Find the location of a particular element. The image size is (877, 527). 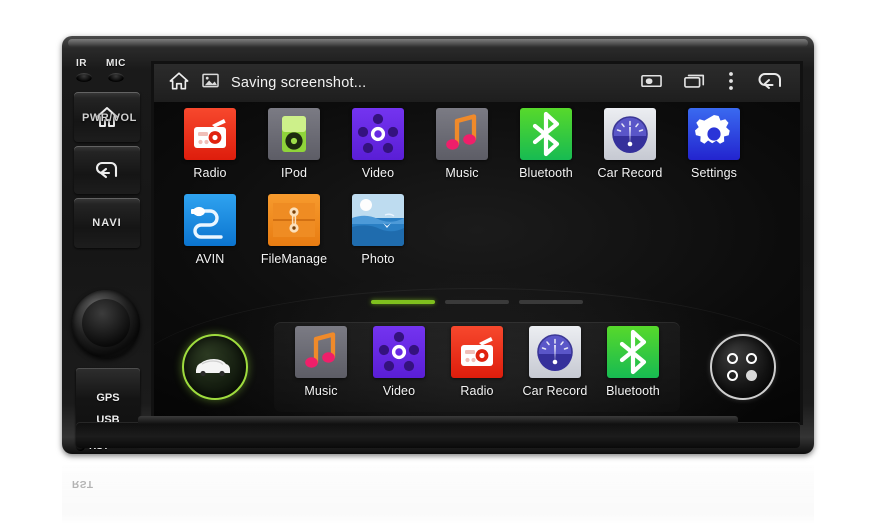

navi-label: NAVI is located at coordinates (107, 223).